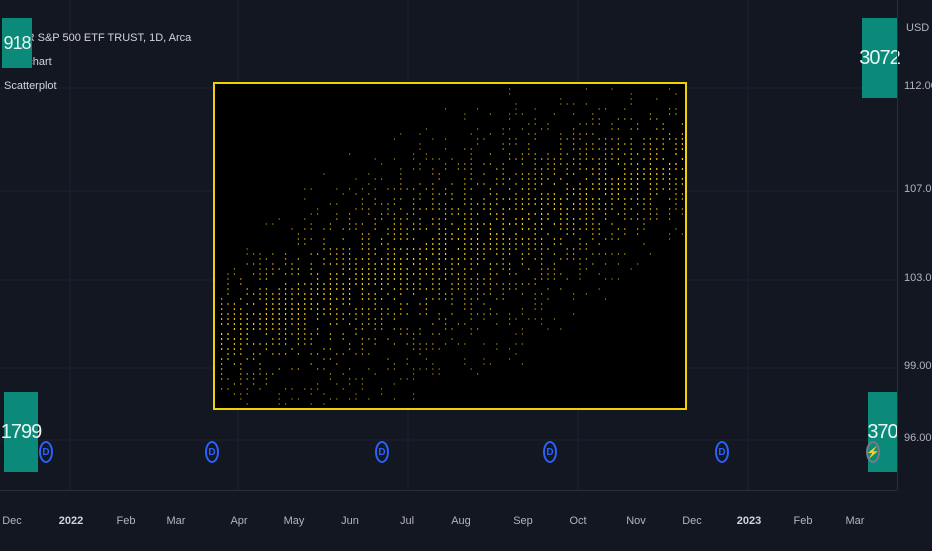 The width and height of the screenshot is (932, 551). I want to click on indicator-scatterplot: Scatterplot, so click(97, 86).